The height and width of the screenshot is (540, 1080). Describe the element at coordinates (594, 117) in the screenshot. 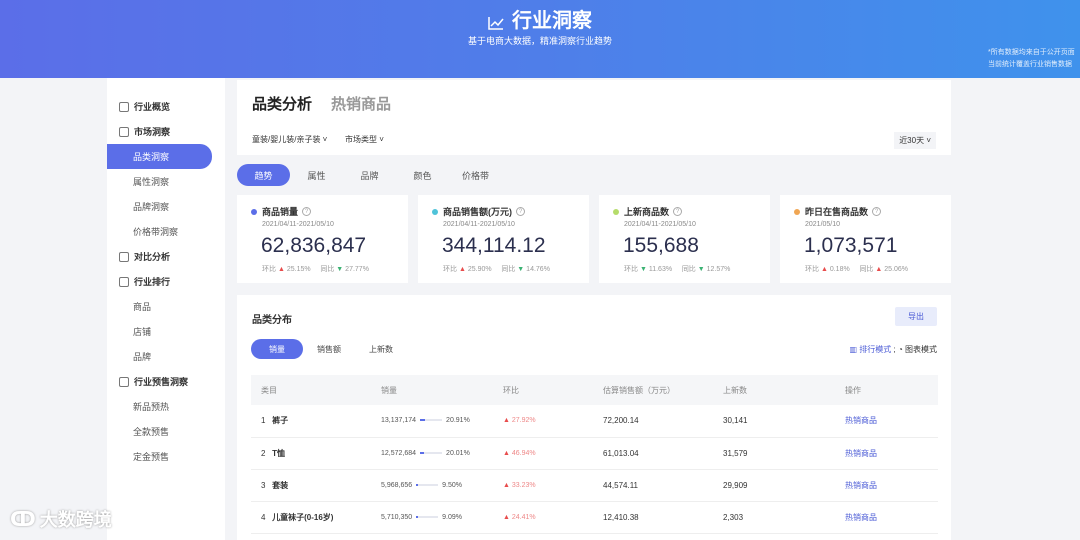

I see `analysis-header-card: 品类分析 热销商品 童装/婴儿装/亲子装 ˅ 市场类型 ˅ 近30天 ˅` at that location.